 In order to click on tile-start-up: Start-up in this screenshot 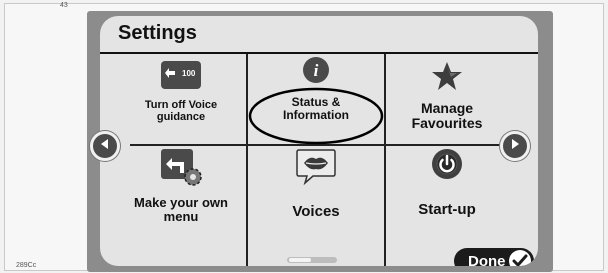, I will do `click(447, 198)`.